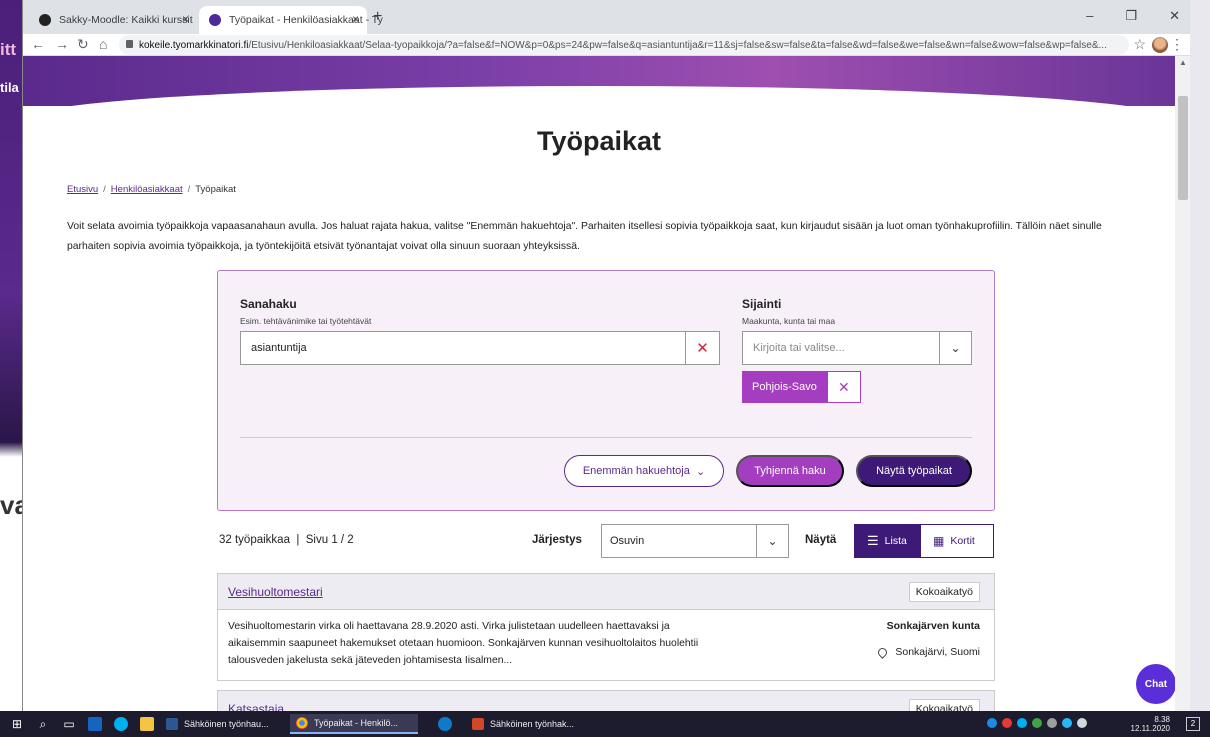 This screenshot has height=737, width=1210. What do you see at coordinates (43, 724) in the screenshot?
I see `search-icon: ⌕` at bounding box center [43, 724].